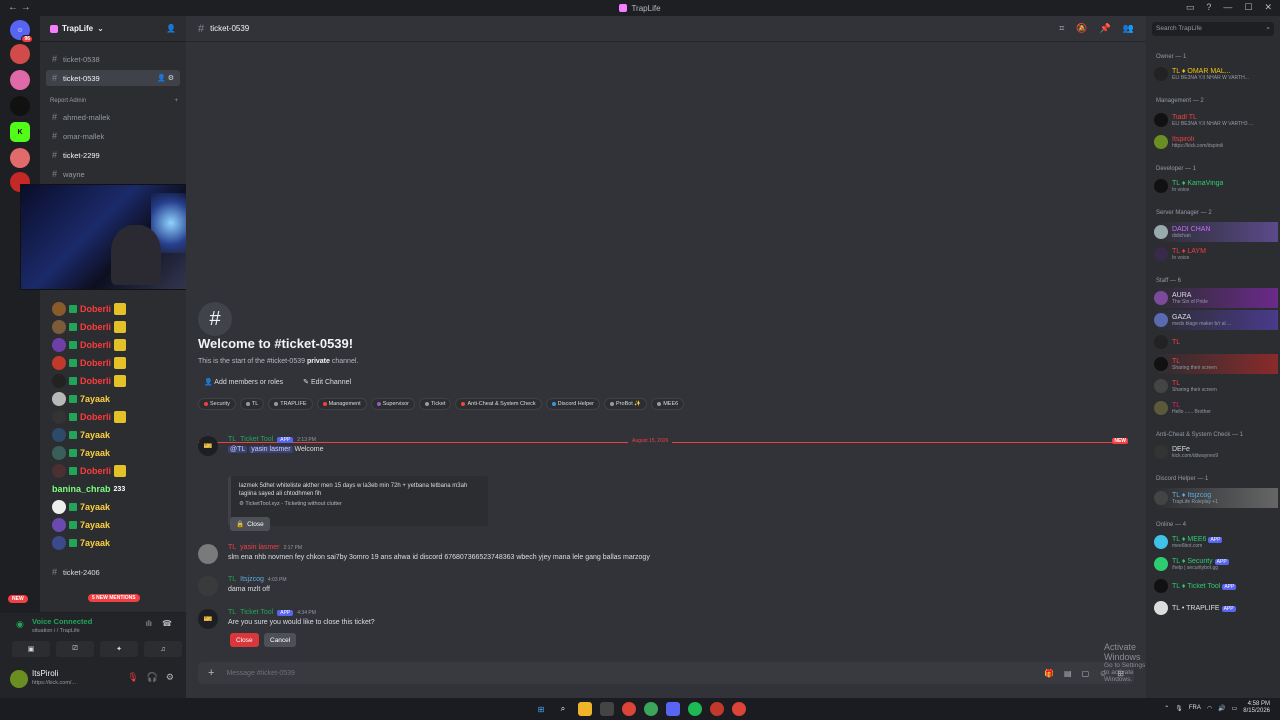  I want to click on gift-icon: 🎁, so click(1049, 673).